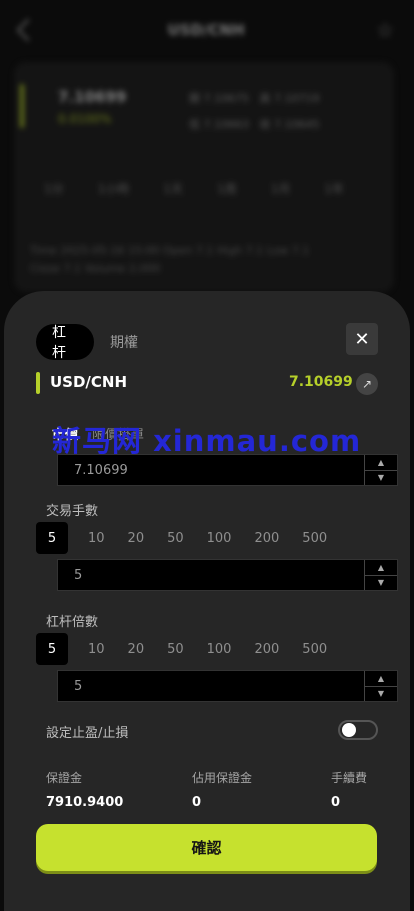 The width and height of the screenshot is (414, 911). Describe the element at coordinates (197, 802) in the screenshot. I see `used-margin-value: 0` at that location.